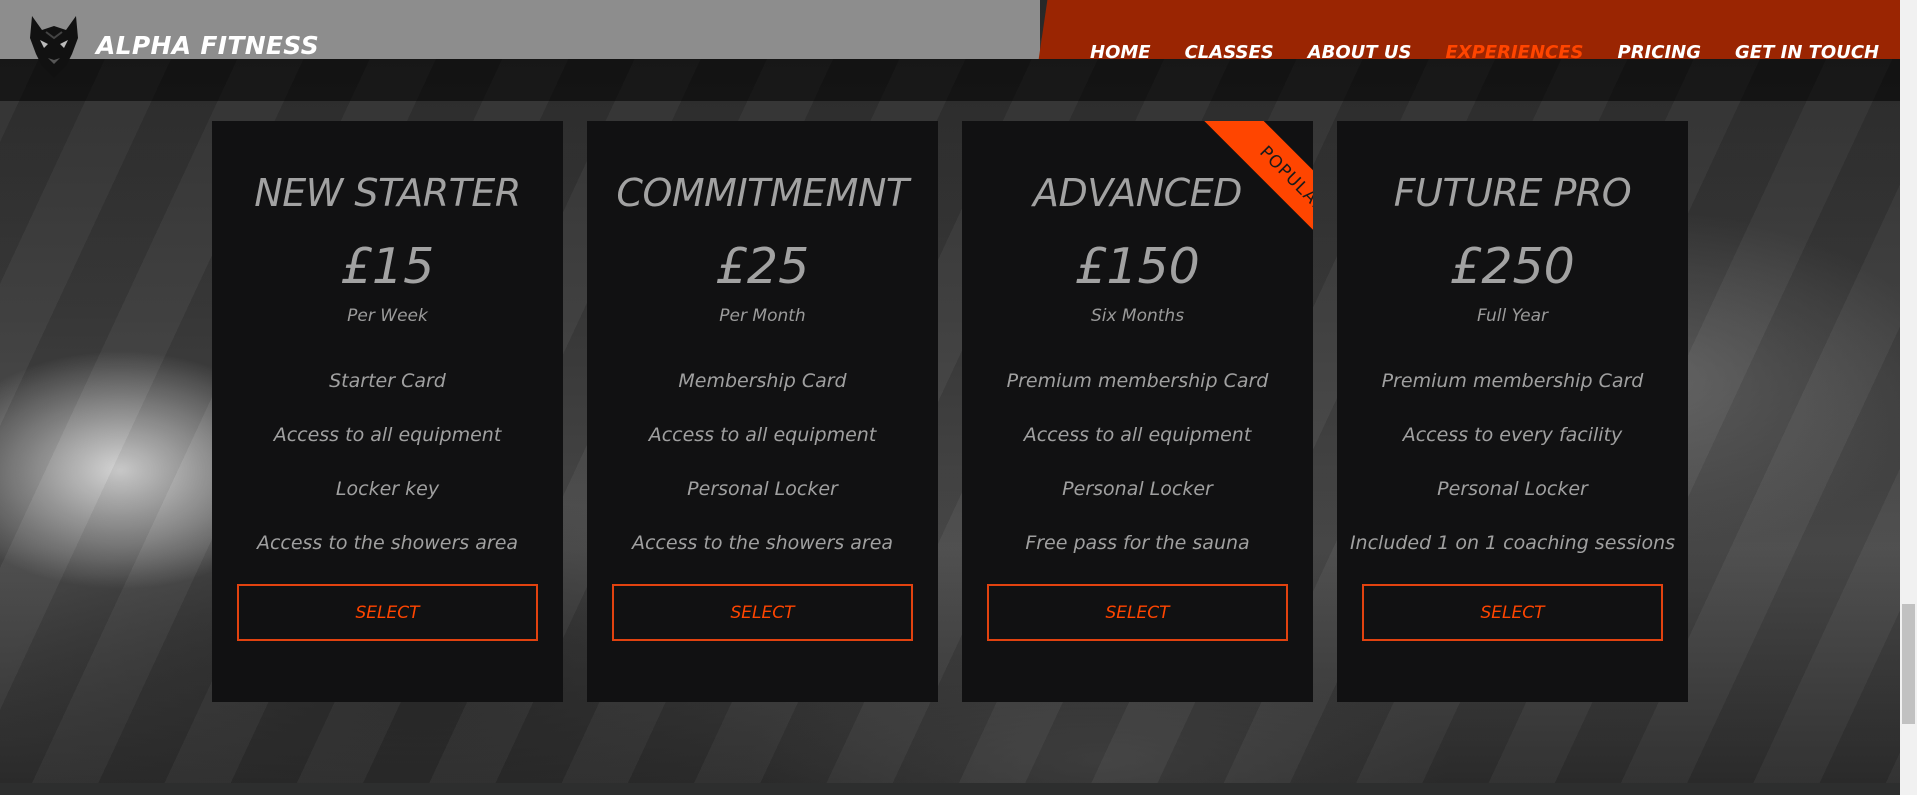 The width and height of the screenshot is (1917, 795). Describe the element at coordinates (762, 316) in the screenshot. I see `plan-period: Per Month` at that location.